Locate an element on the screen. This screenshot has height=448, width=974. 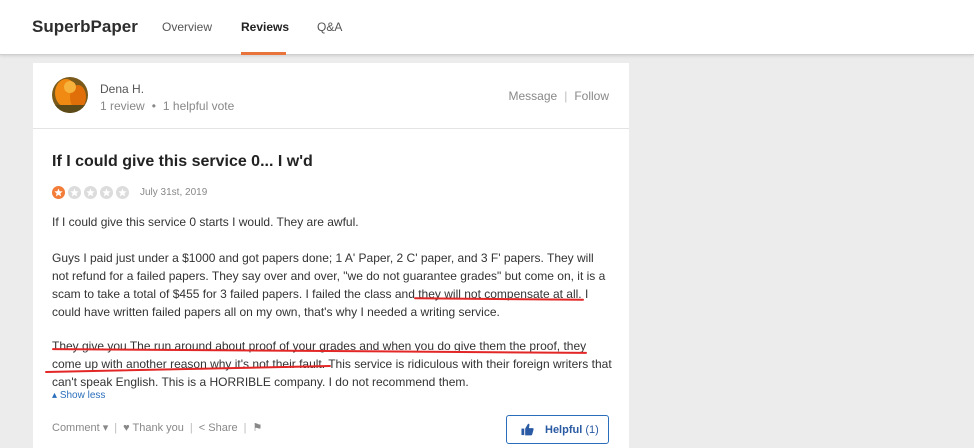
author-stats: 1 review • 1 helpful vote is located at coordinates (167, 106).